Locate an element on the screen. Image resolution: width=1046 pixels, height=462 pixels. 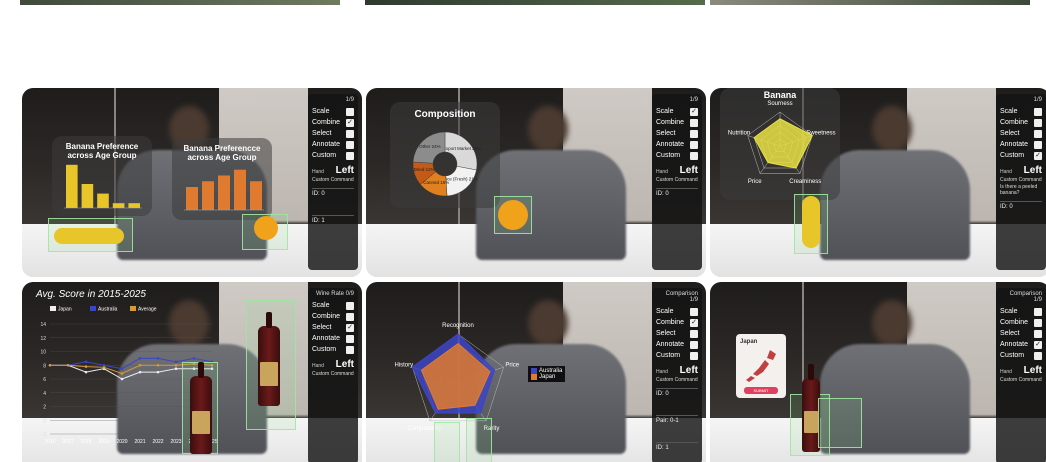
option-scale: Scale ✓ is located at coordinates (677, 111).